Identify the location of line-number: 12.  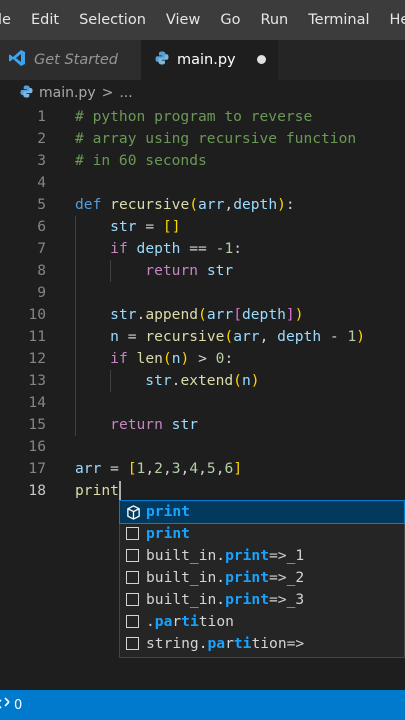
(37, 358).